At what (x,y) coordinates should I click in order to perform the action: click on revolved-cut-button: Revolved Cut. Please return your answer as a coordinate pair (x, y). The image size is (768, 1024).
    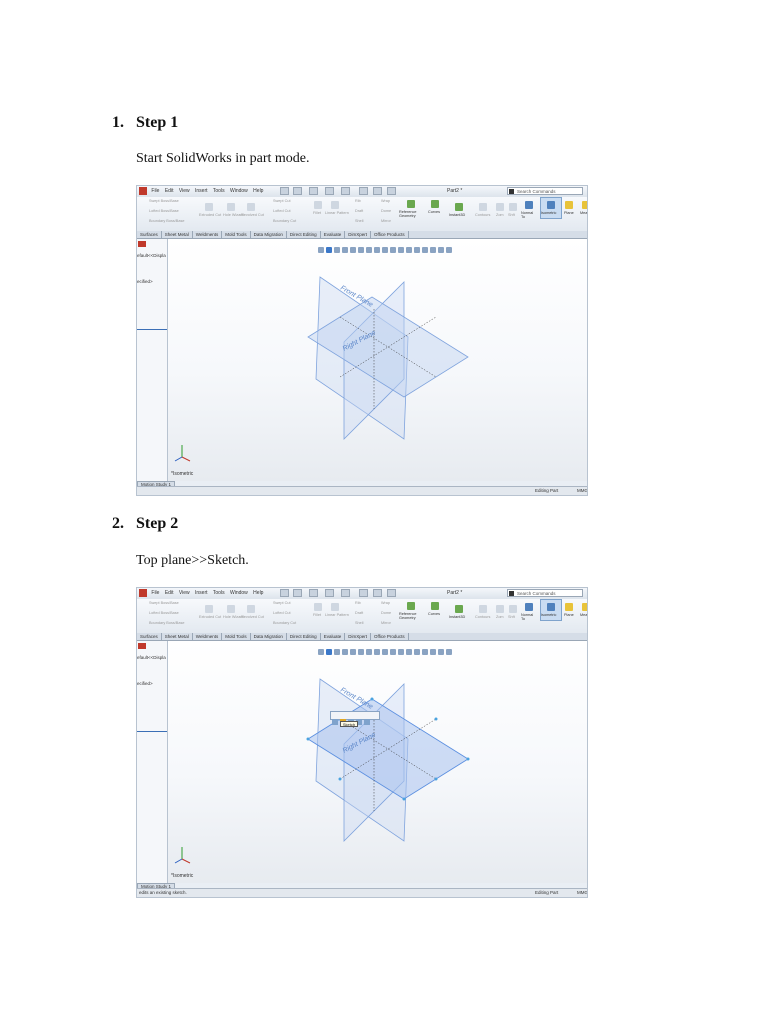
    Looking at the image, I should click on (252, 215).